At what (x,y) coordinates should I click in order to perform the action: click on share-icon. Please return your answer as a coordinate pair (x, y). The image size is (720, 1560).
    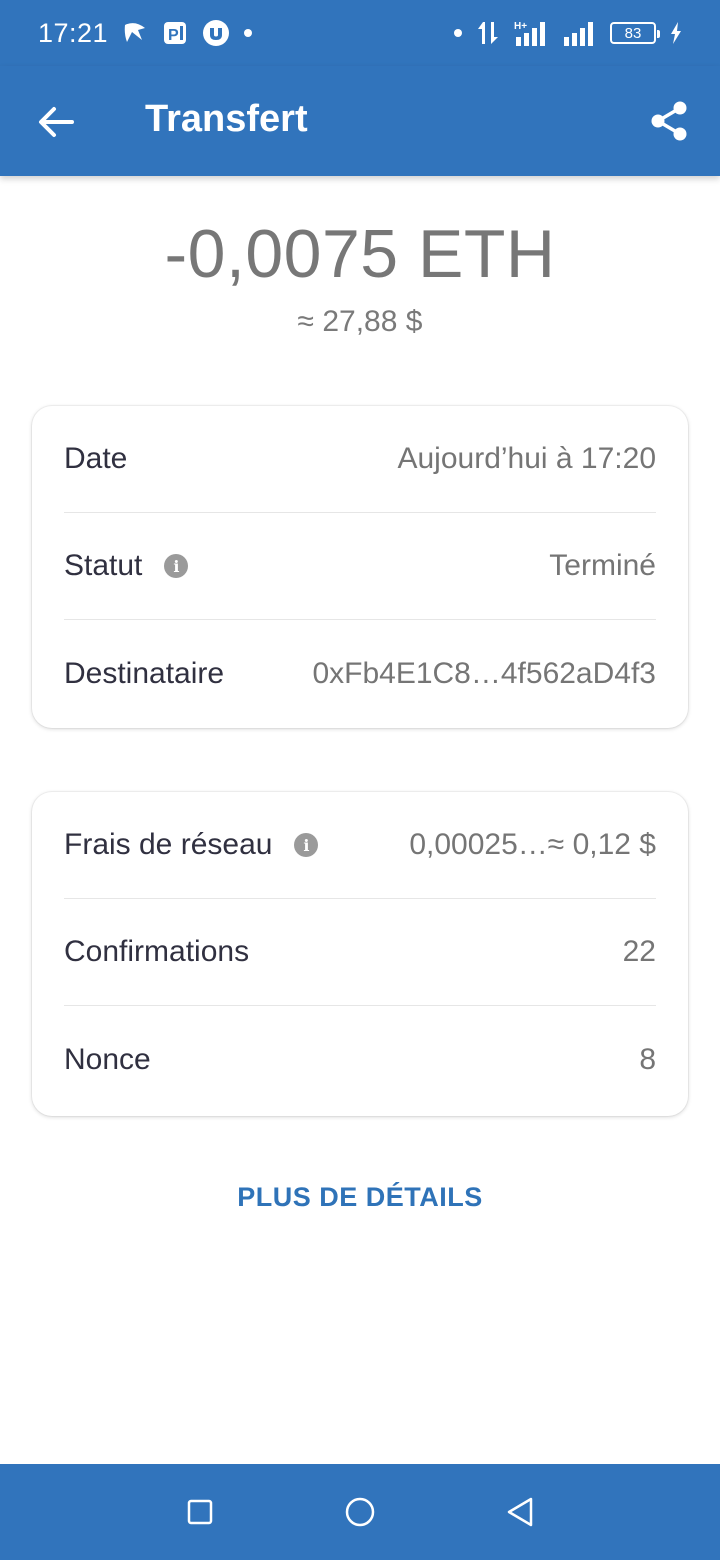
    Looking at the image, I should click on (669, 121).